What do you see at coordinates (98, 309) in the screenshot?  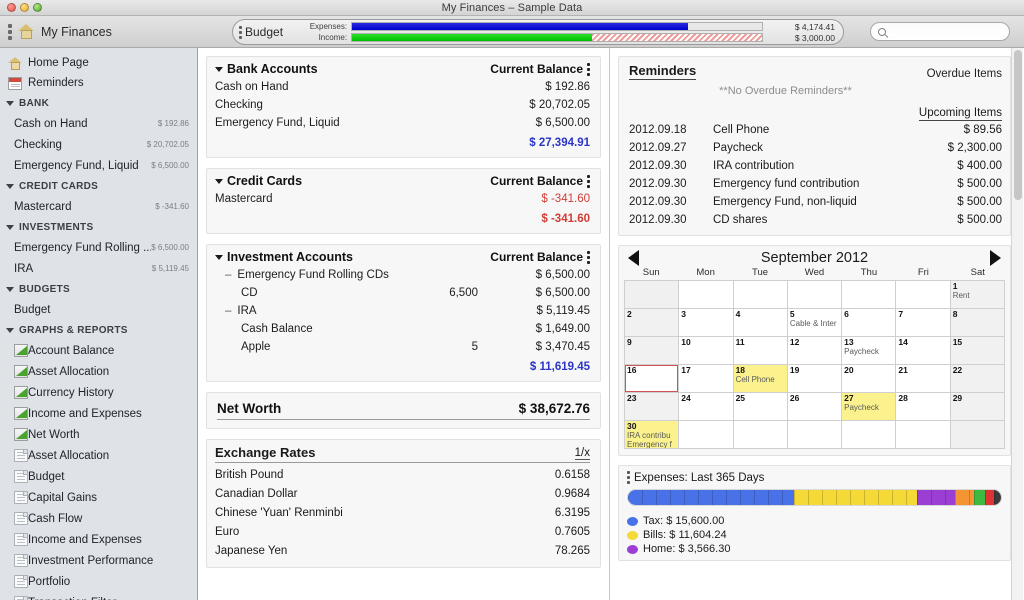 I see `sidebar-item-budget: Budget` at bounding box center [98, 309].